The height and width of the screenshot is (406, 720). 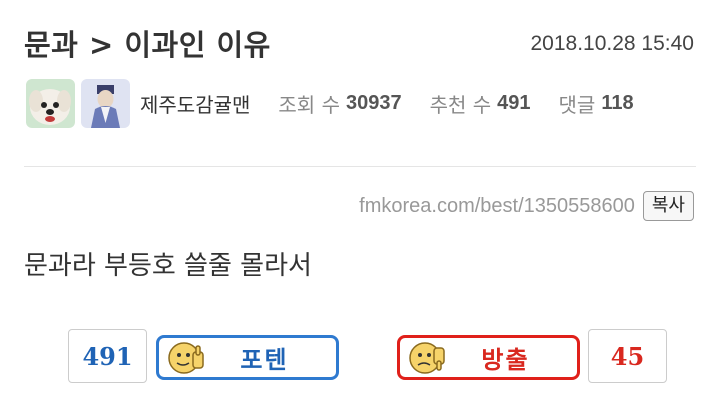 I want to click on comments-count: 118, so click(x=617, y=103).